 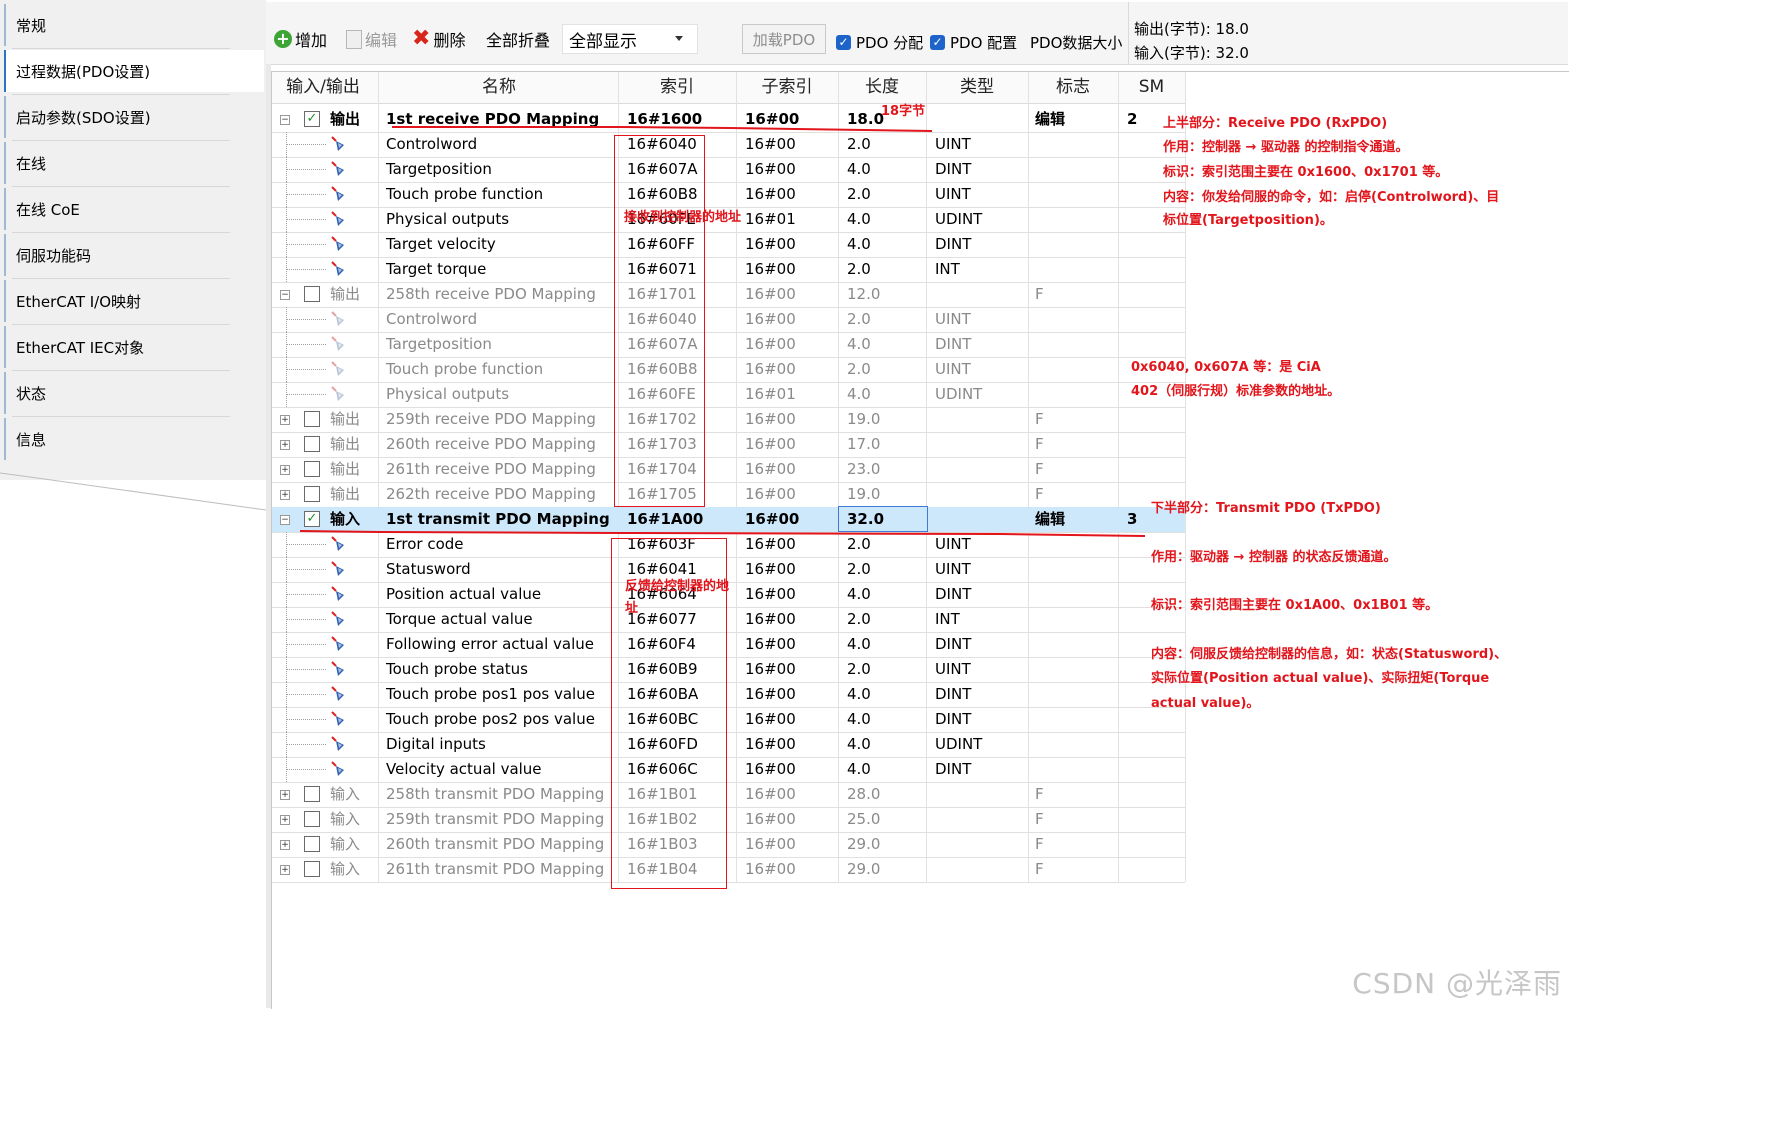 What do you see at coordinates (1151, 87) in the screenshot?
I see `column-header: SM` at bounding box center [1151, 87].